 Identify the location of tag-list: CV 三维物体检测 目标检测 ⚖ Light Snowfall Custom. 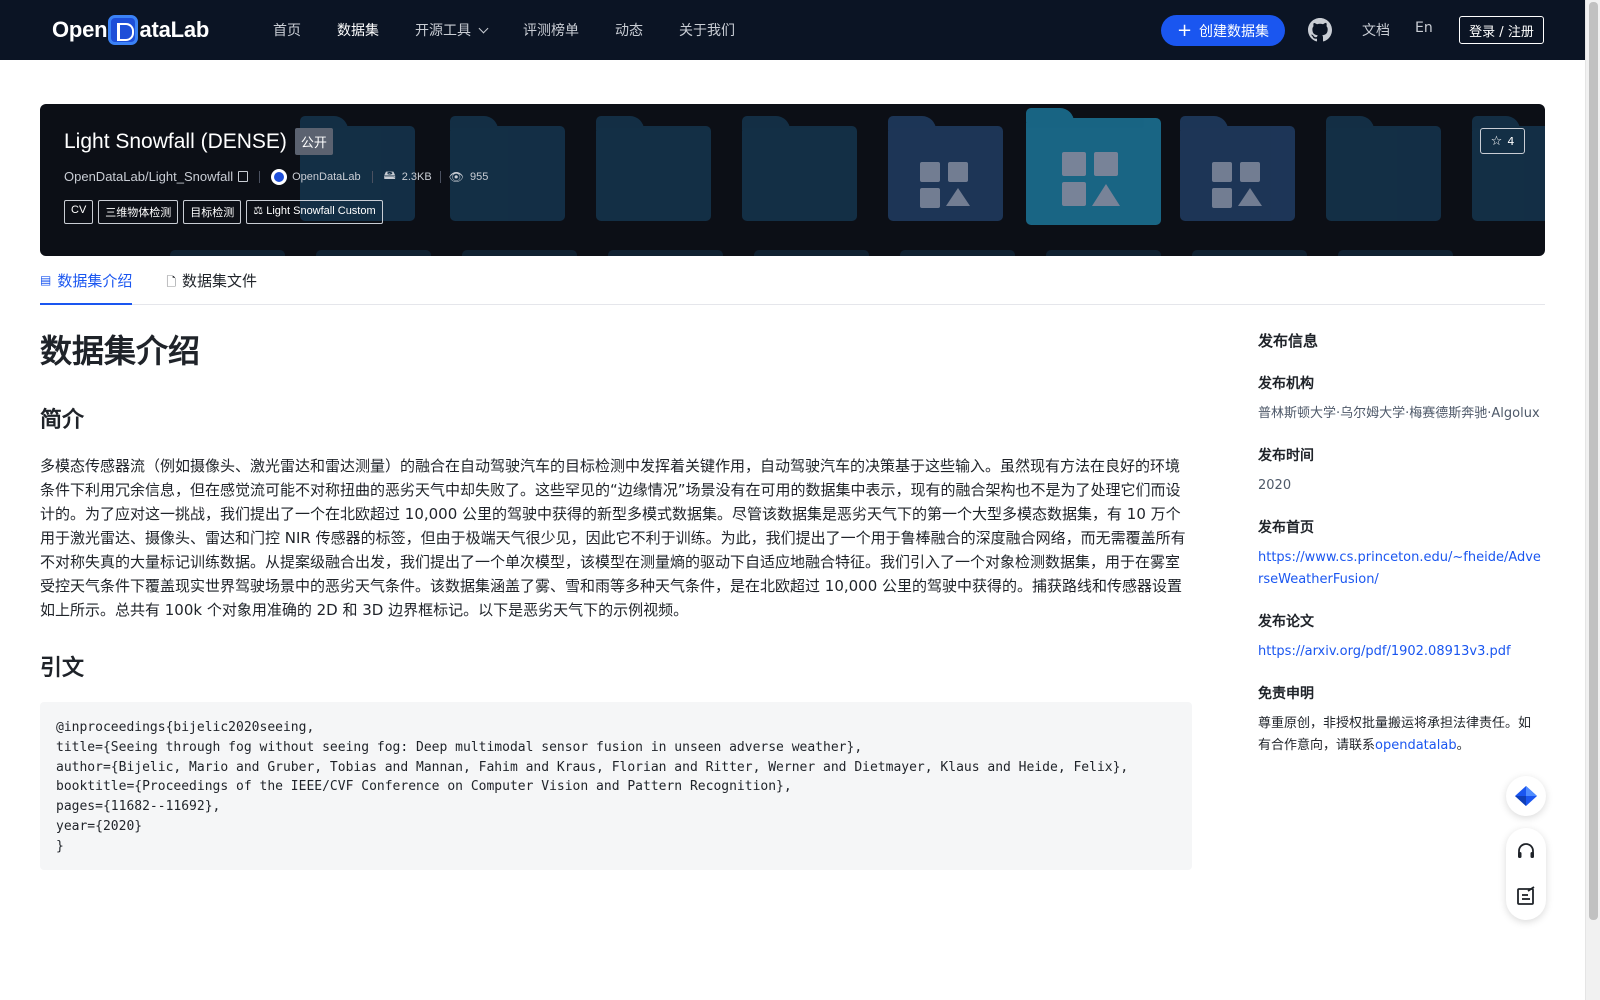
(226, 212).